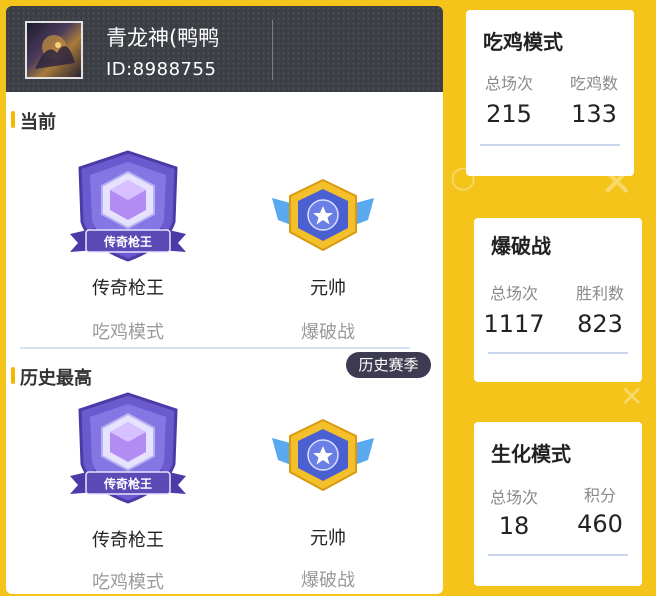 The width and height of the screenshot is (656, 596). I want to click on stat-value-points: 460, so click(600, 524).